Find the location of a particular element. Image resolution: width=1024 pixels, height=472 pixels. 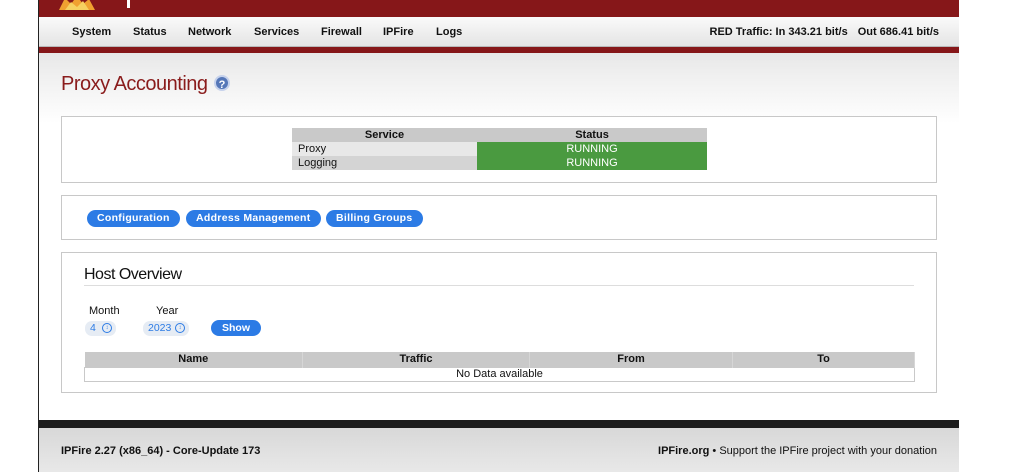

host-table: Name Traffic From To No Data available is located at coordinates (499, 367).